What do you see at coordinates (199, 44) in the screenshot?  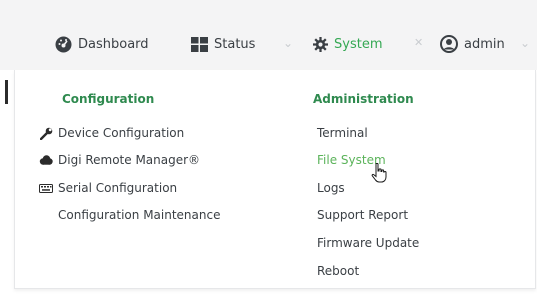 I see `grid-icon` at bounding box center [199, 44].